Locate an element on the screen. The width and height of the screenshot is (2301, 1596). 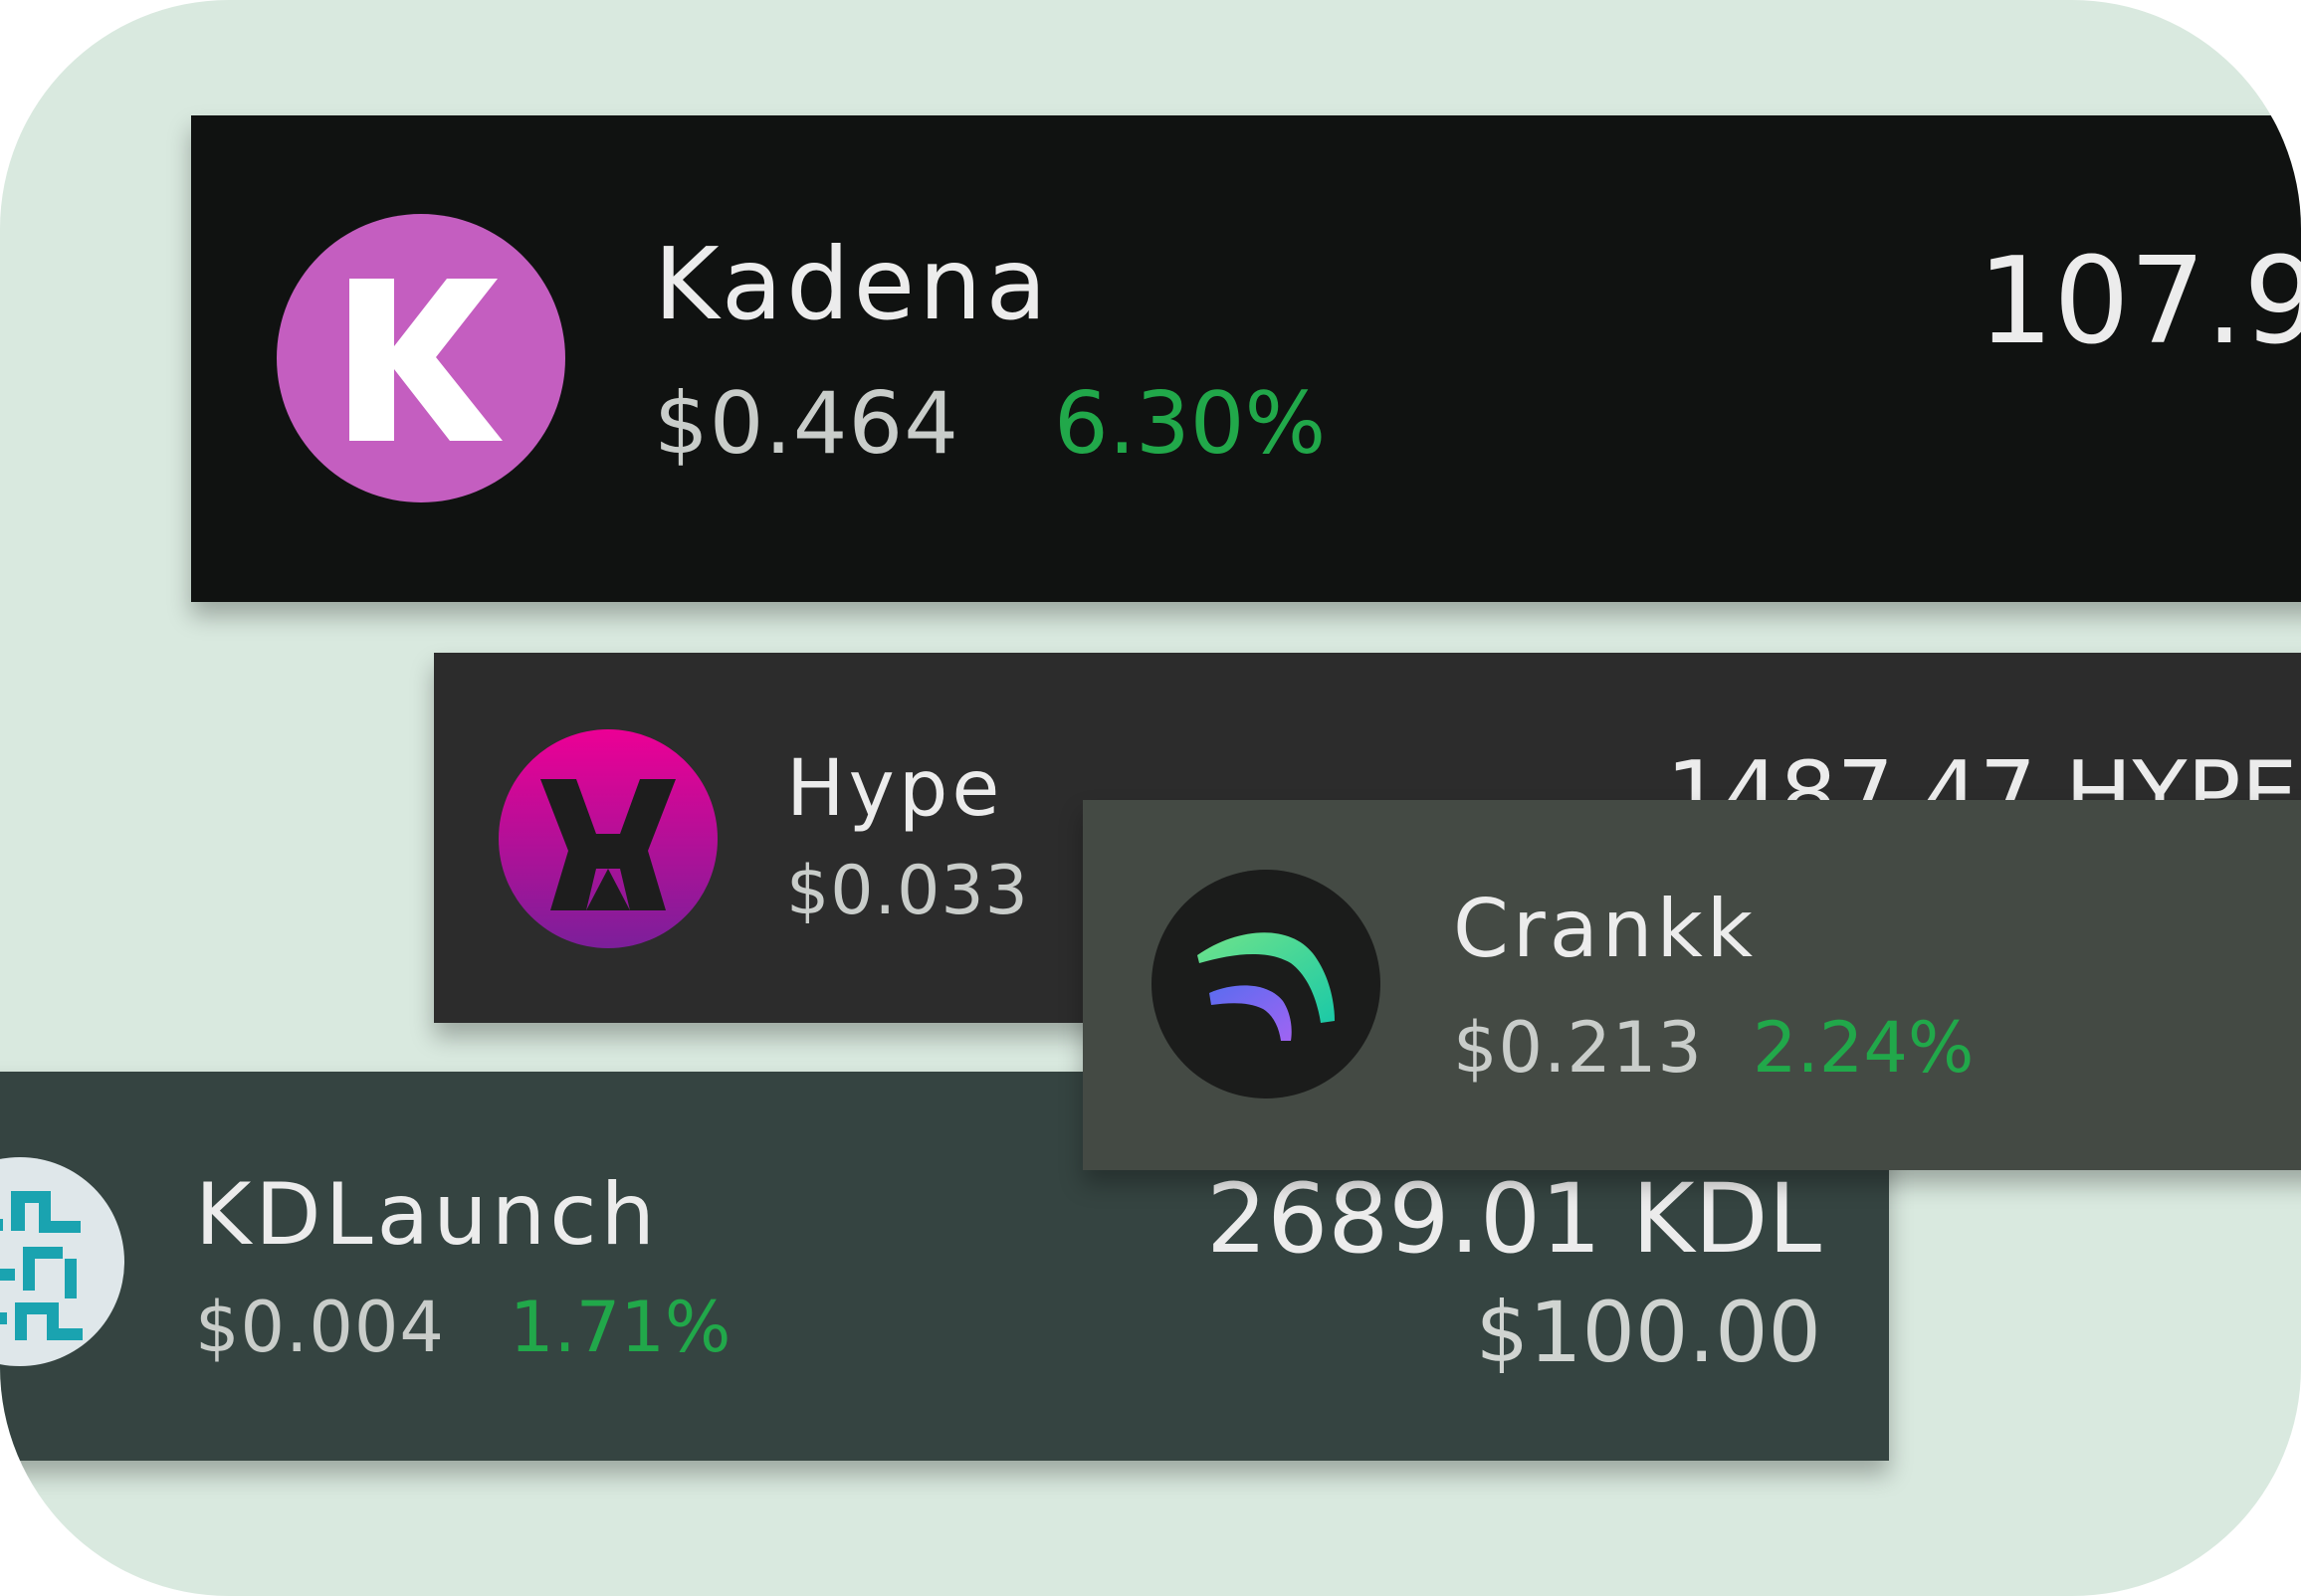
token-name: KDLaunch is located at coordinates (427, 1215).